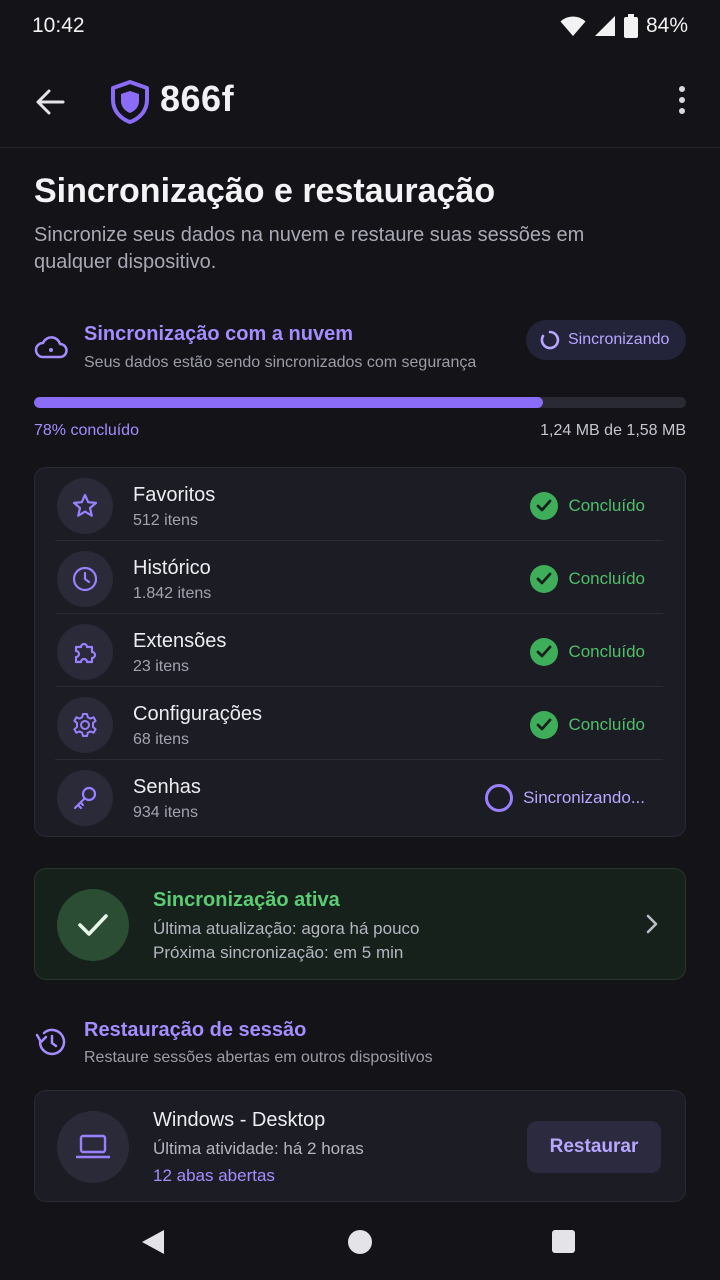 This screenshot has height=1280, width=720. Describe the element at coordinates (619, 339) in the screenshot. I see `sync-chip-label: Sincronizando` at that location.